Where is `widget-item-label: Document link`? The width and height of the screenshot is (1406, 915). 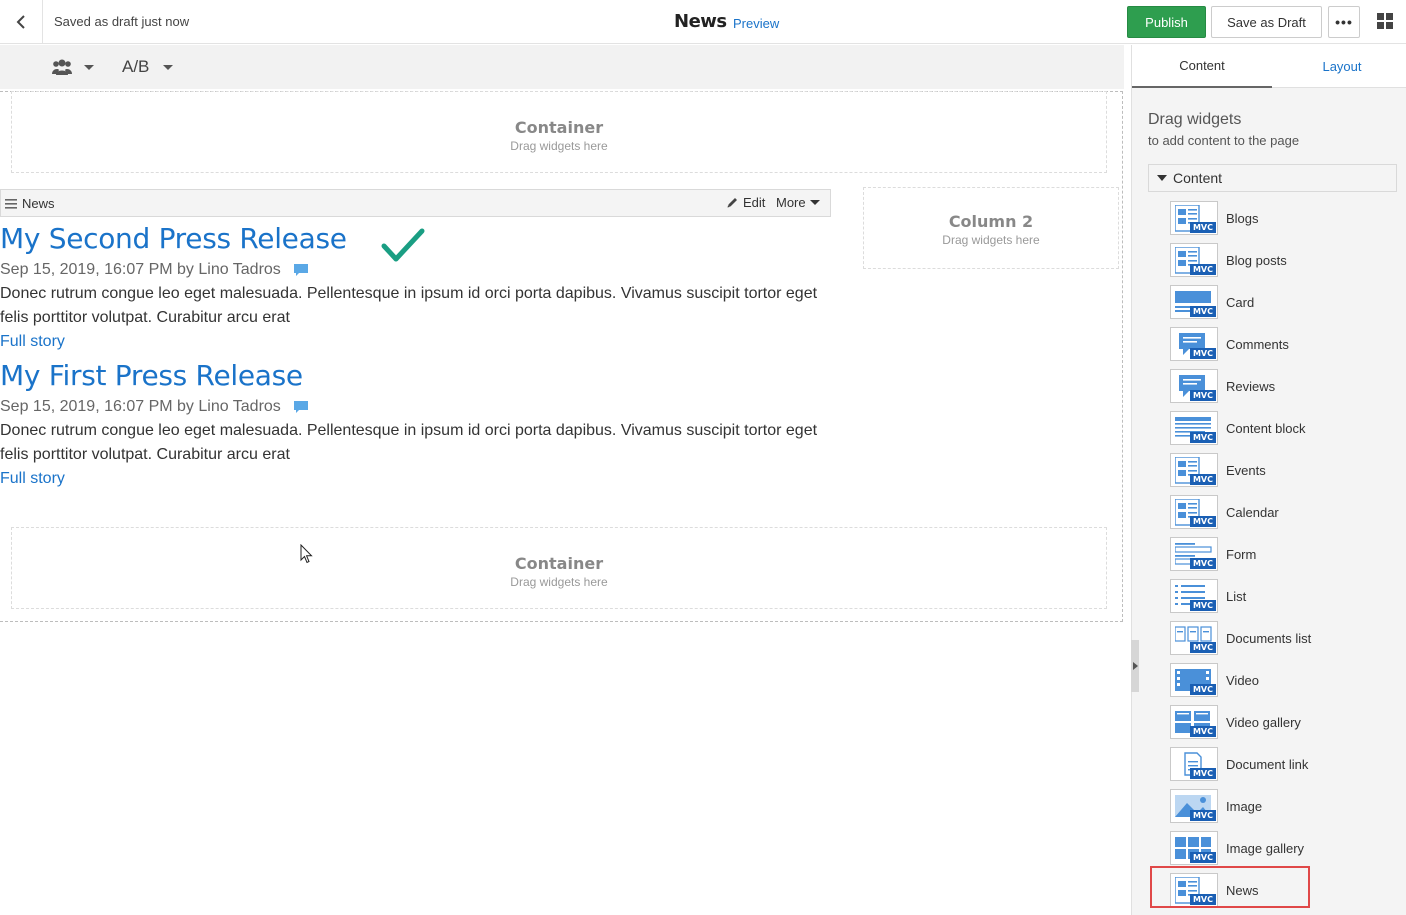
widget-item-label: Document link is located at coordinates (1267, 764).